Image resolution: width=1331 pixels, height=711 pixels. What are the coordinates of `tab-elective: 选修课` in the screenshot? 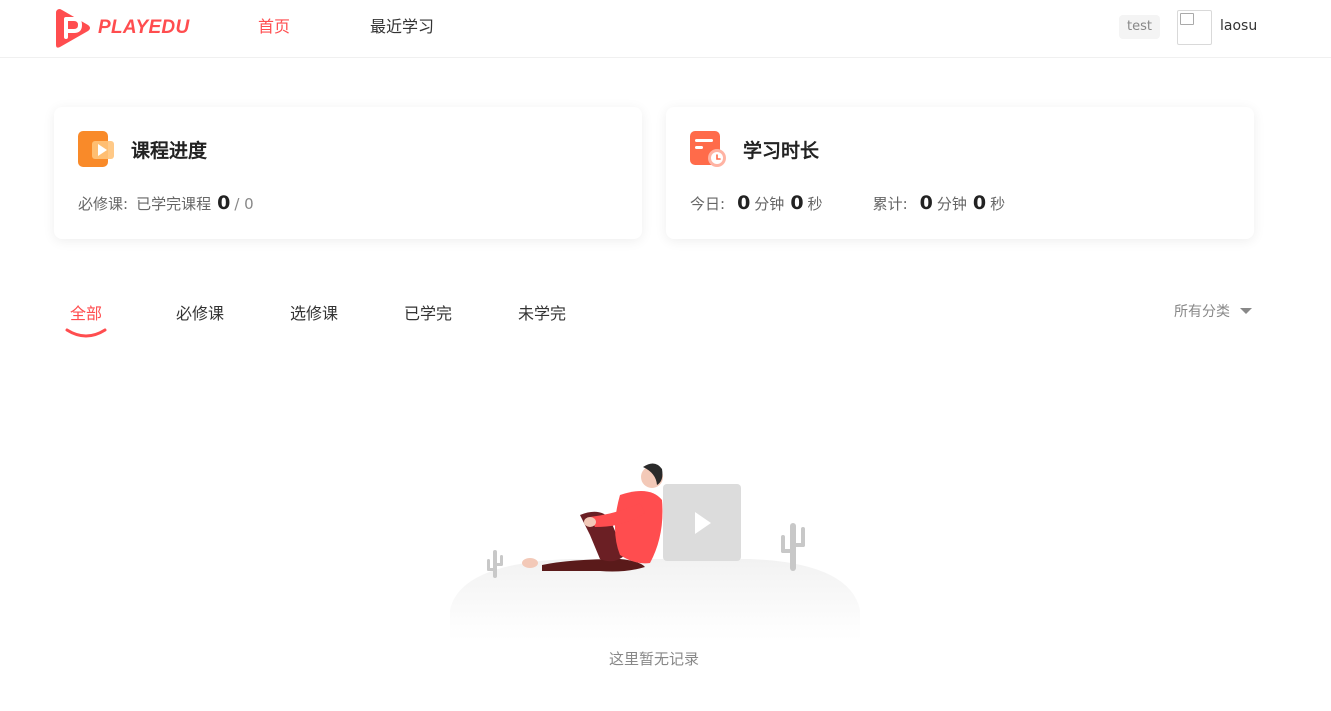 It's located at (314, 312).